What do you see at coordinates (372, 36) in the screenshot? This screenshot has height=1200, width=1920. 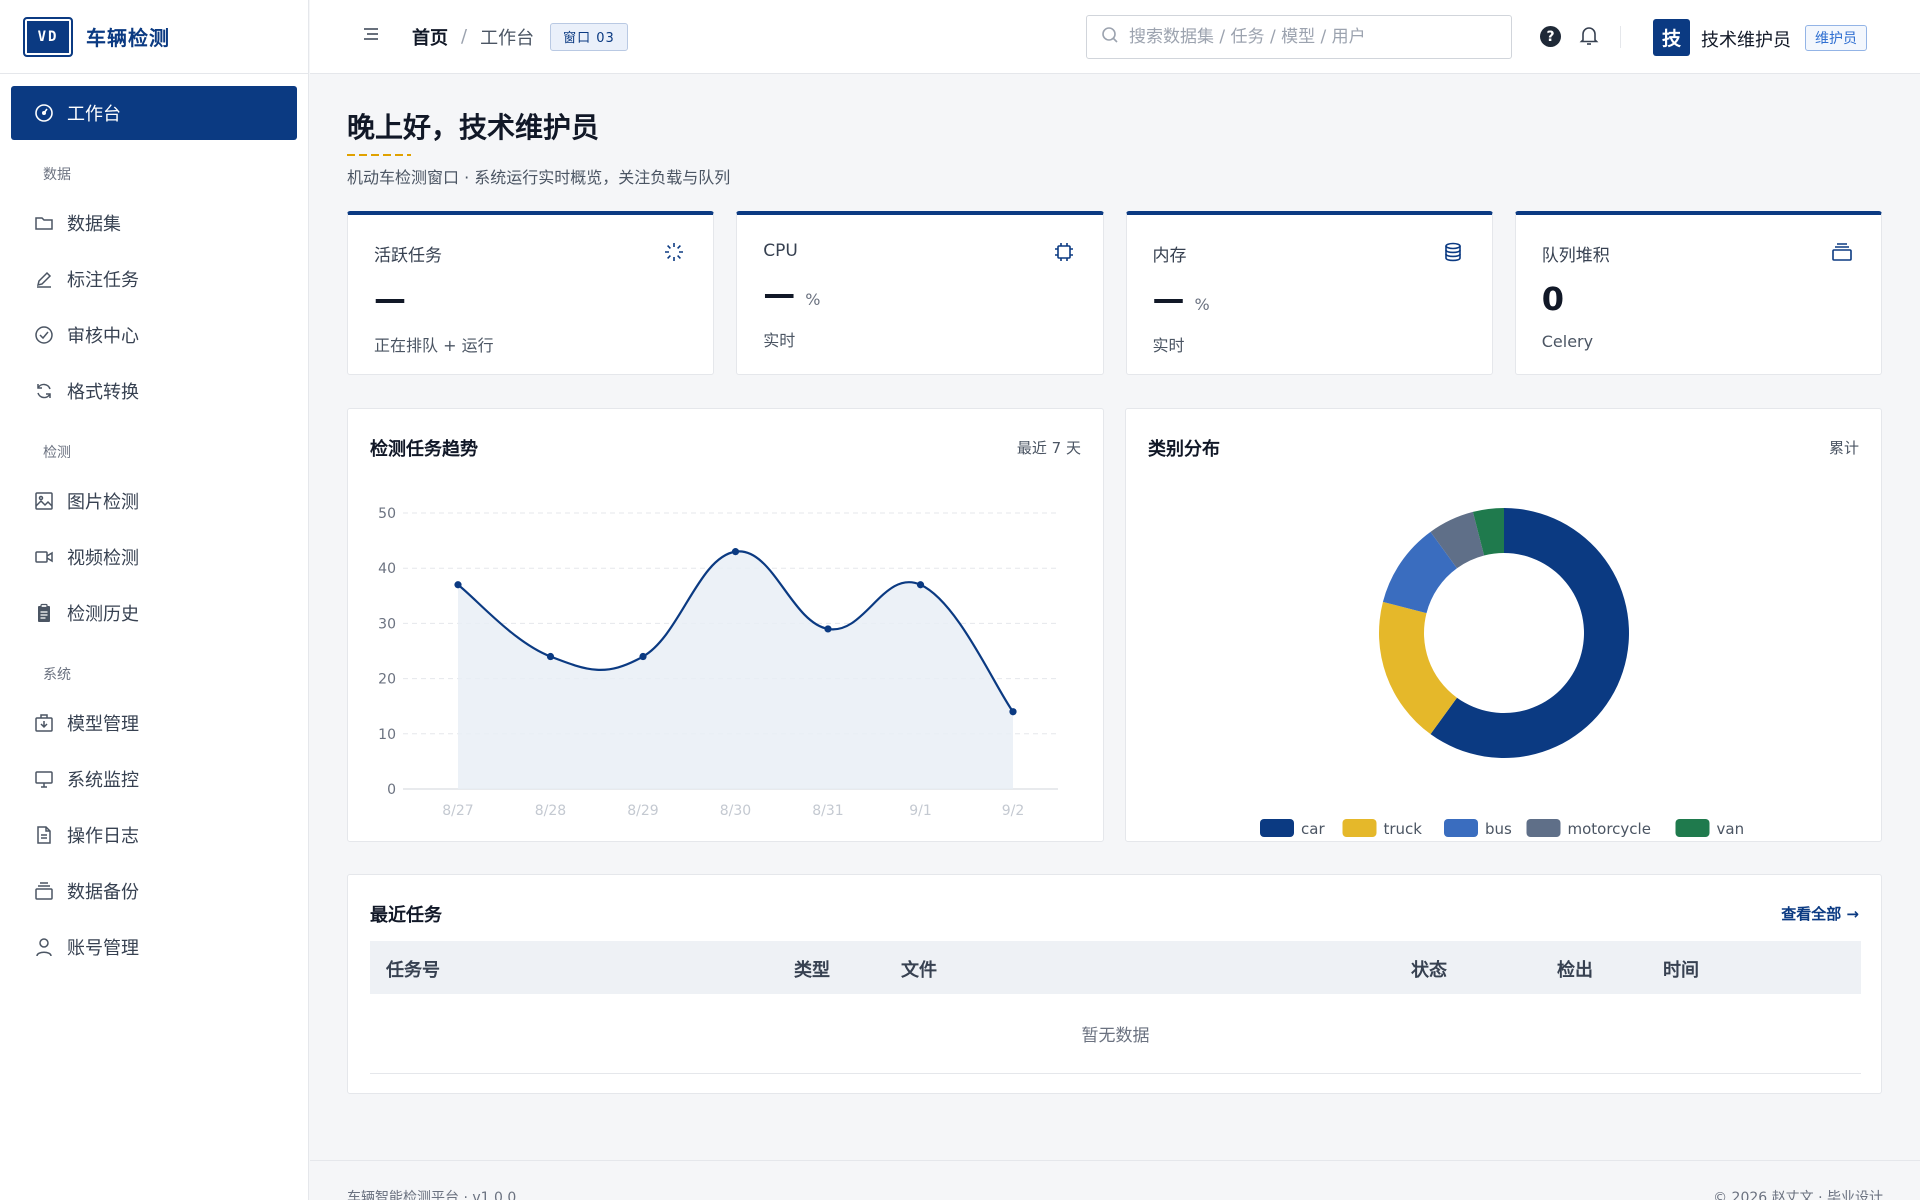 I see `menu-toggle-icon` at bounding box center [372, 36].